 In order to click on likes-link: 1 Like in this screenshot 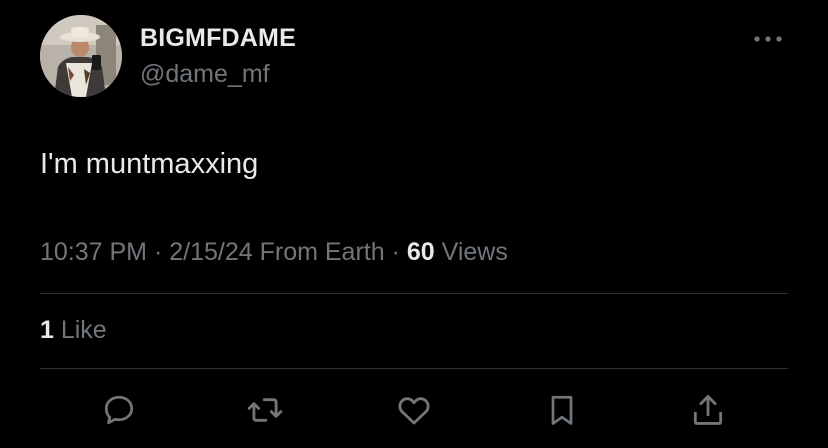, I will do `click(73, 330)`.